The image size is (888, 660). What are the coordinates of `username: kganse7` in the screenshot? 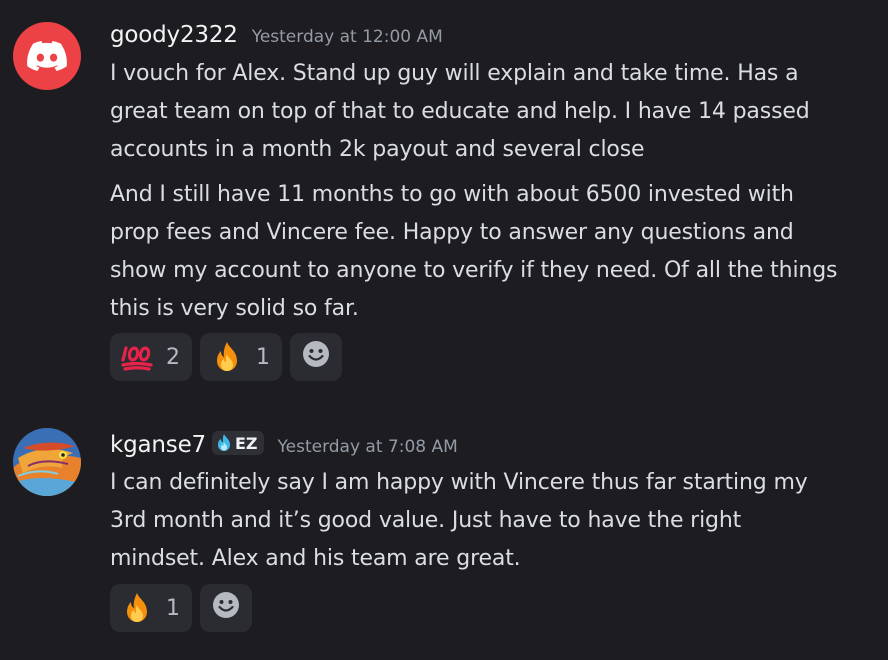 It's located at (158, 445).